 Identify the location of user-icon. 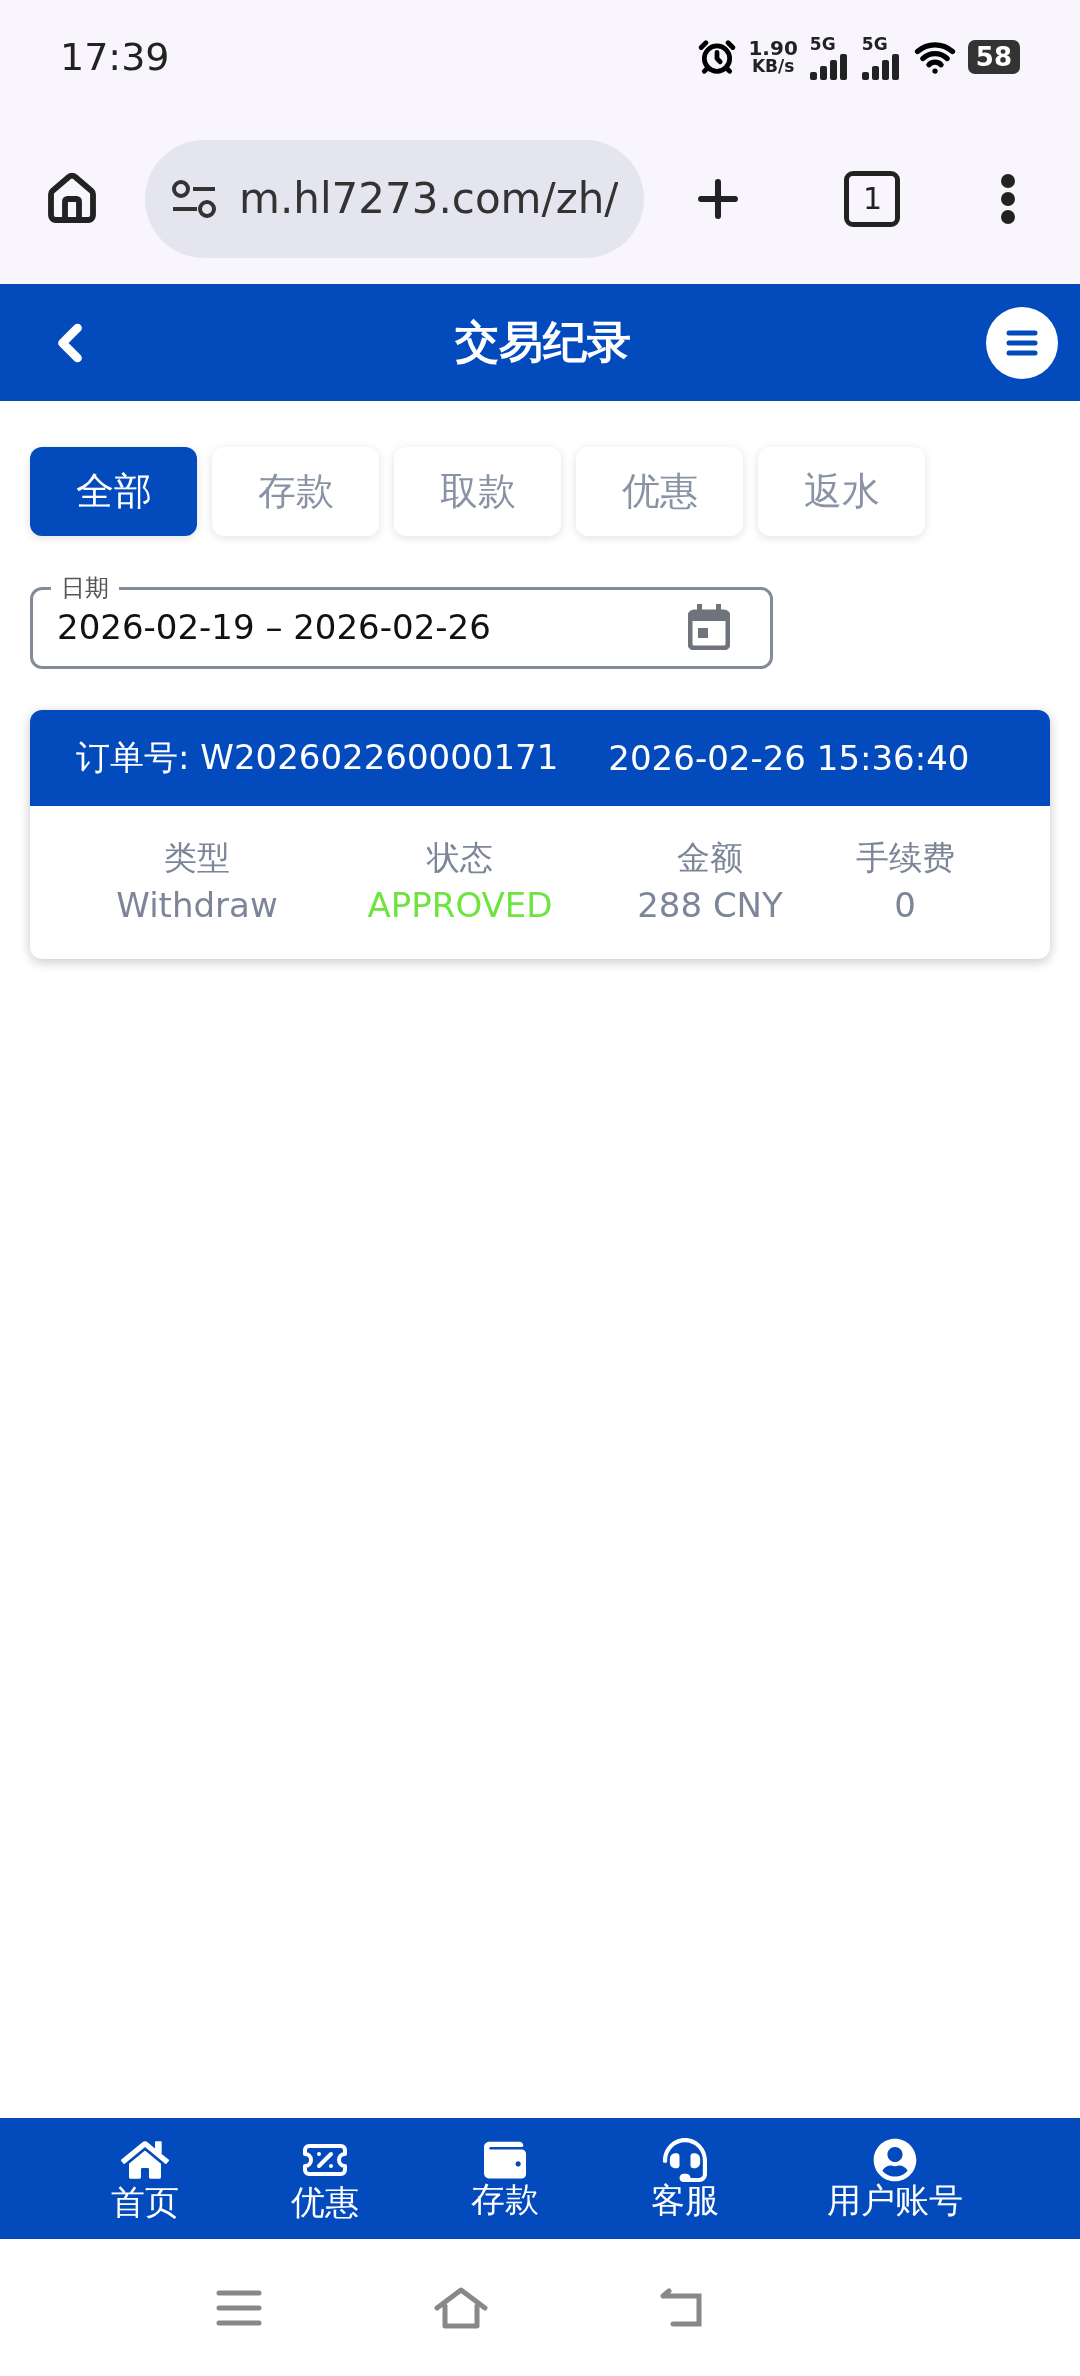
(895, 2159).